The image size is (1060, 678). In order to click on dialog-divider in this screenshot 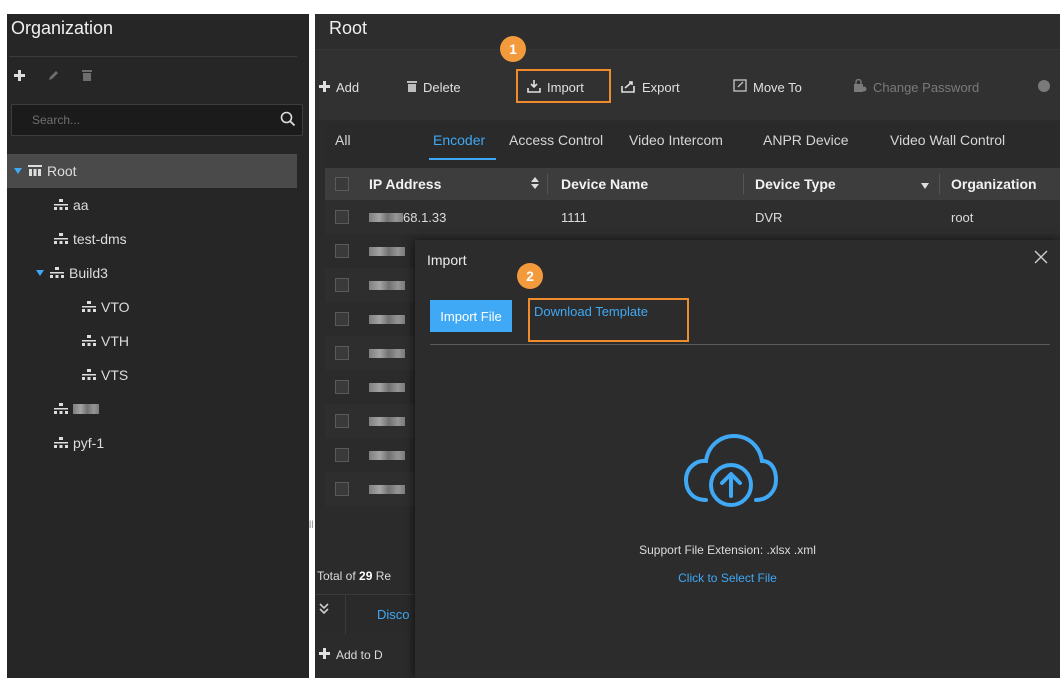, I will do `click(740, 344)`.